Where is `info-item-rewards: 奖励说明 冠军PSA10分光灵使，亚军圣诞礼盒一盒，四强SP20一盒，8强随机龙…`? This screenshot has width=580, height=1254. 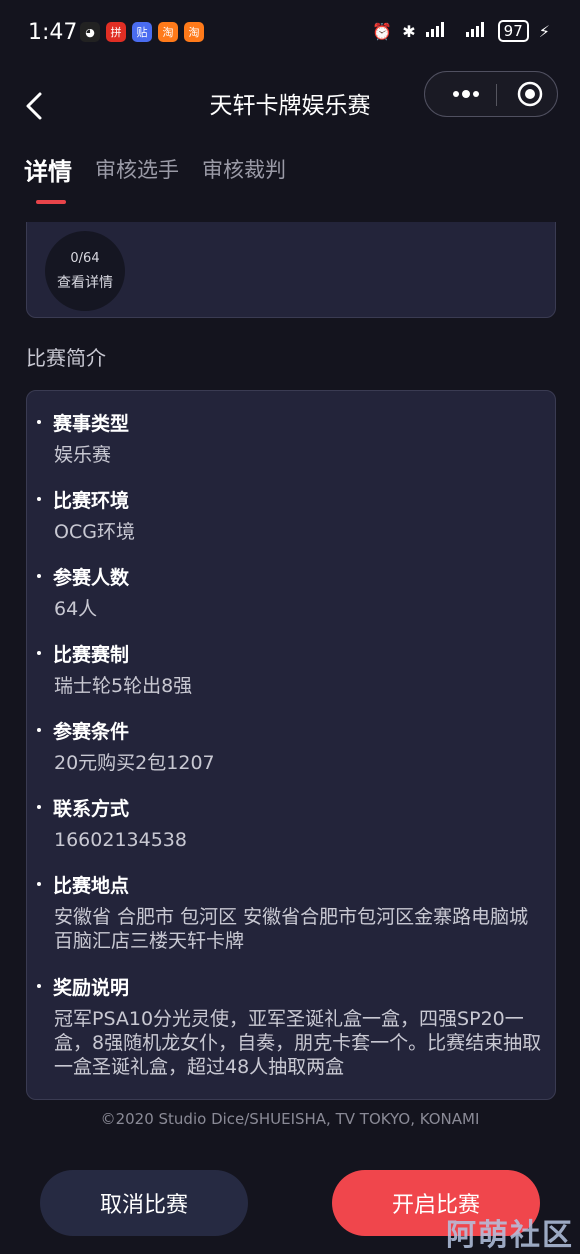
info-item-rewards: 奖励说明 冠军PSA10分光灵使，亚军圣诞礼盒一盒，四强SP20一盒，8强随机龙… is located at coordinates (292, 1026).